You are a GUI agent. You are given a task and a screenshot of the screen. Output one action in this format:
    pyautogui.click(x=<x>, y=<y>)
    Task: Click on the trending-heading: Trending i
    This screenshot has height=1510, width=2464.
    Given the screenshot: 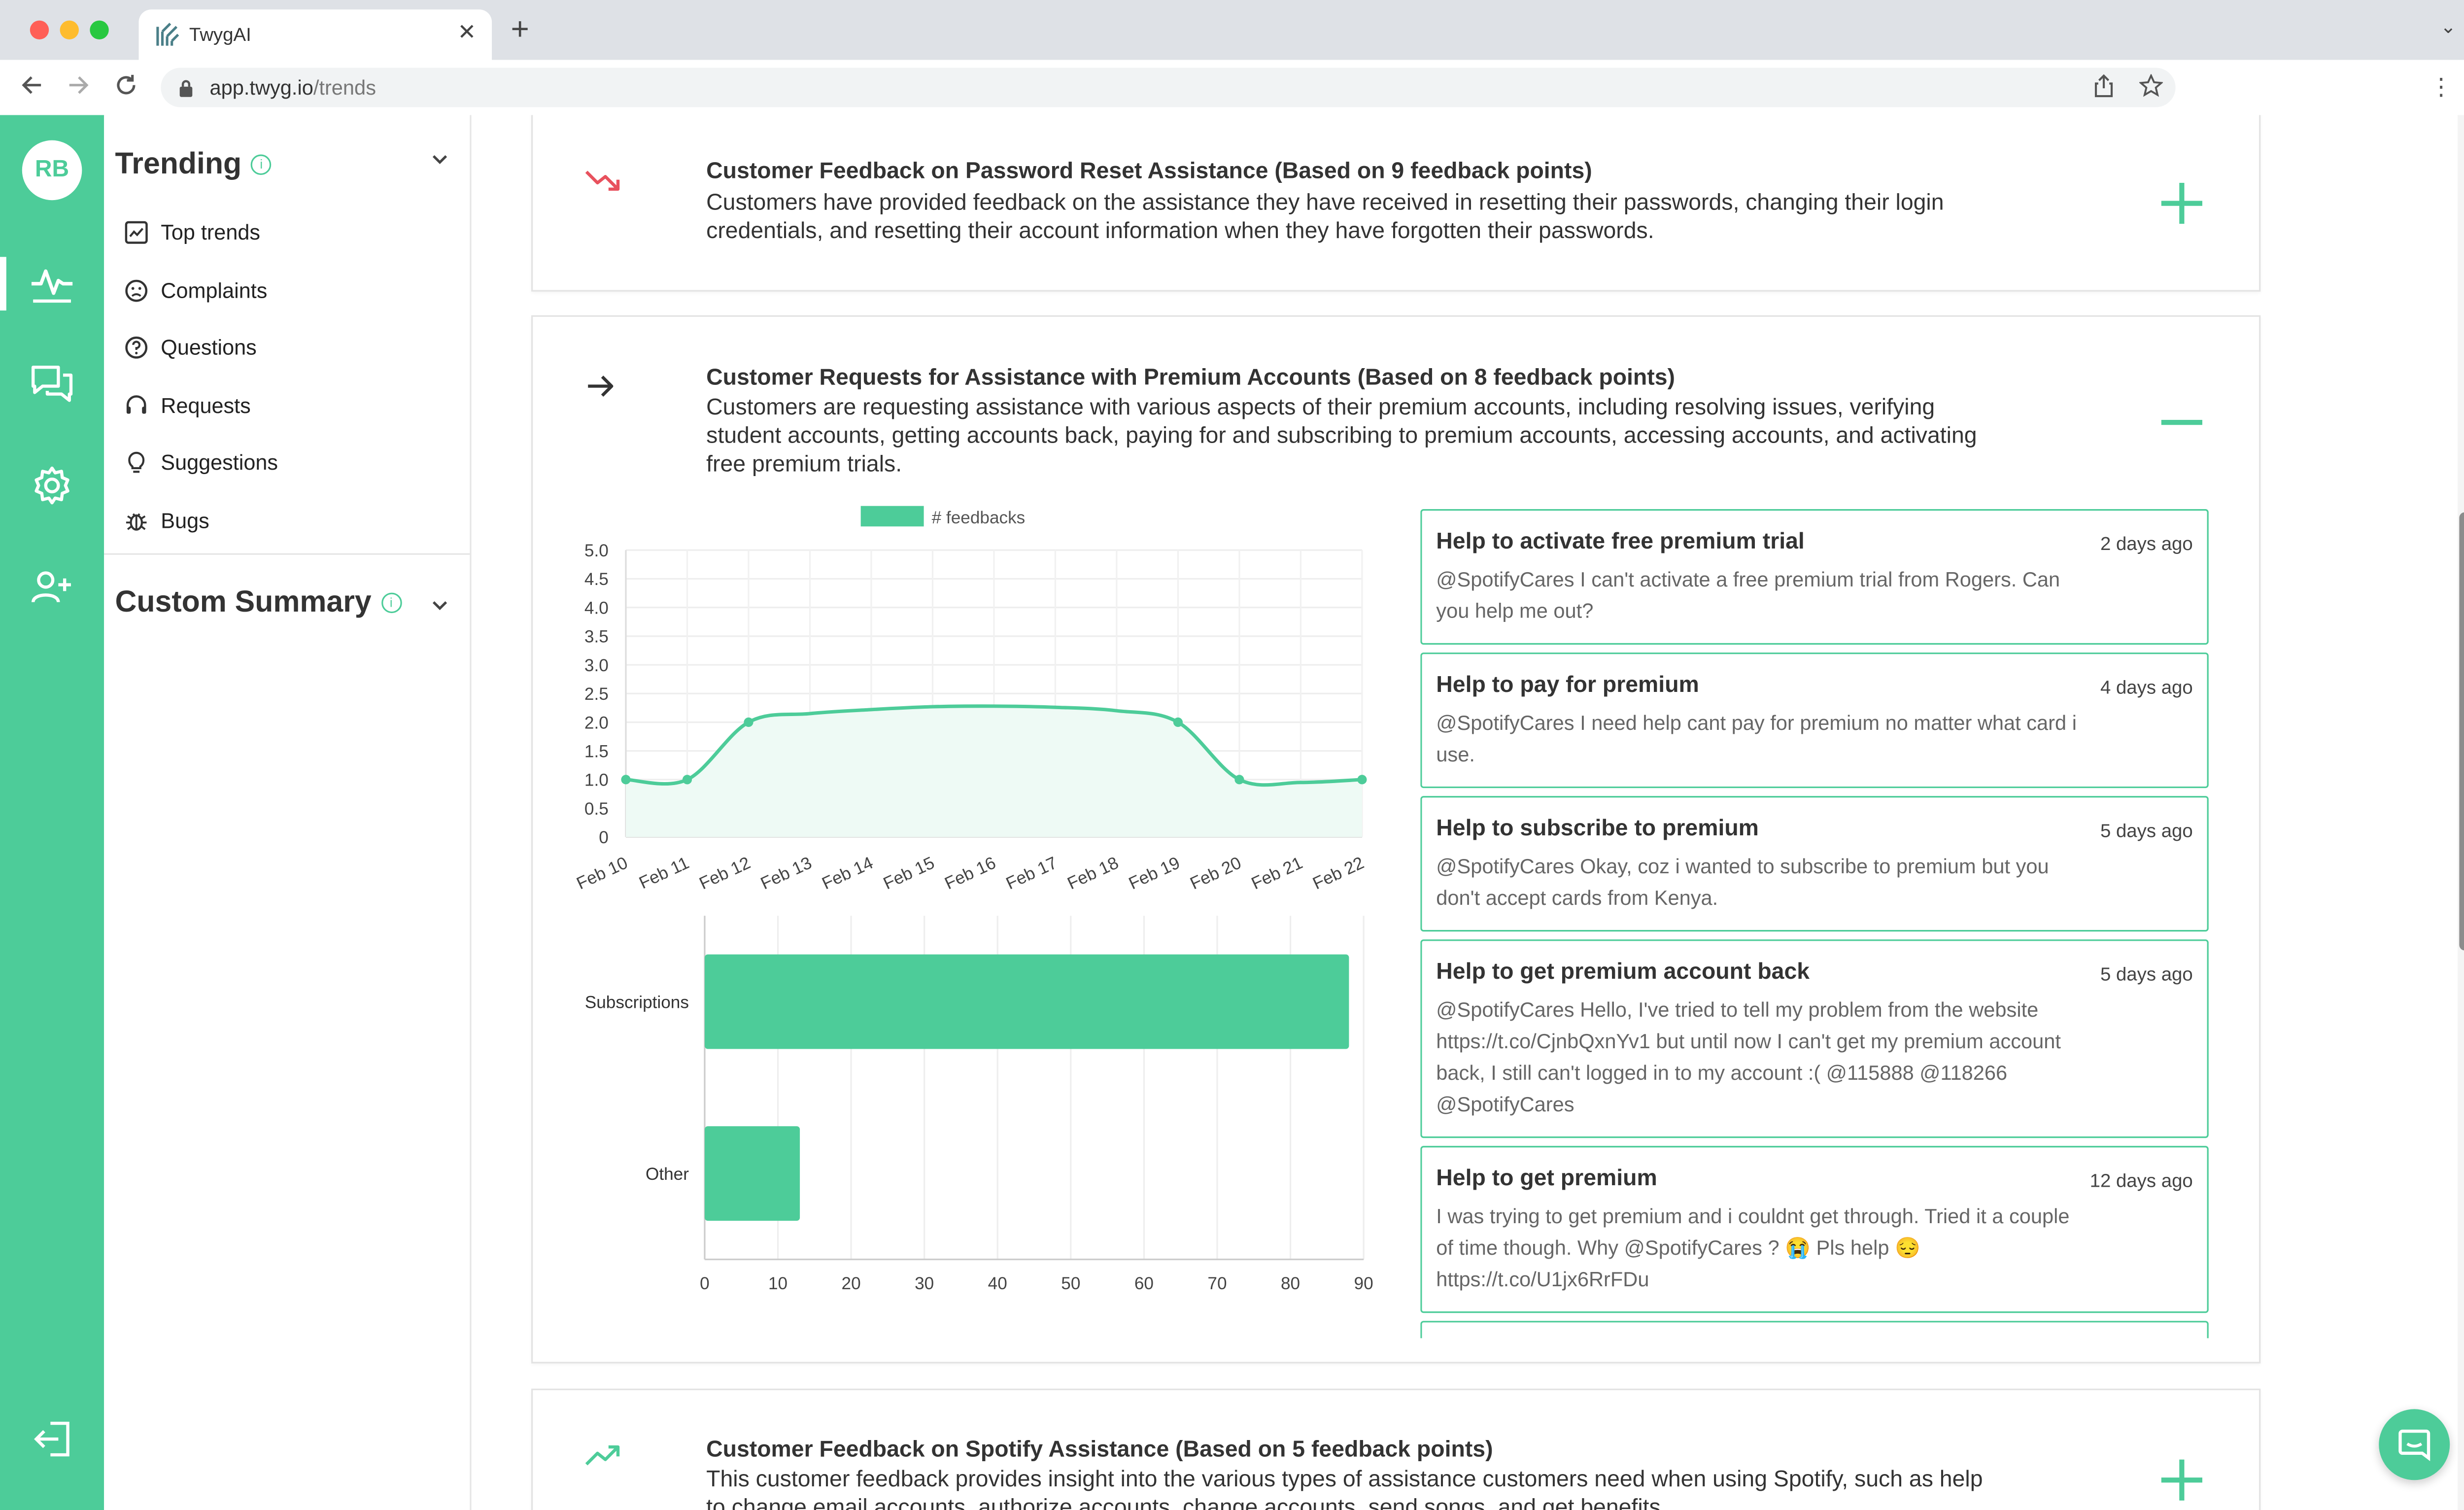 What is the action you would take?
    pyautogui.click(x=193, y=165)
    